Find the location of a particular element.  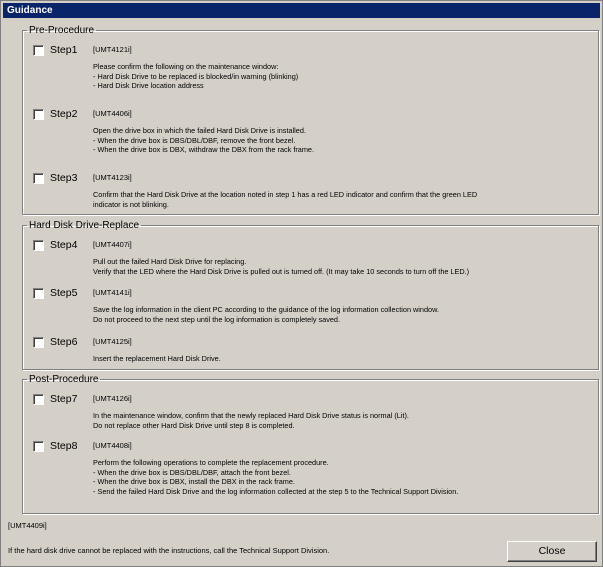

step-message-code: [UMT4123i] is located at coordinates (112, 177).